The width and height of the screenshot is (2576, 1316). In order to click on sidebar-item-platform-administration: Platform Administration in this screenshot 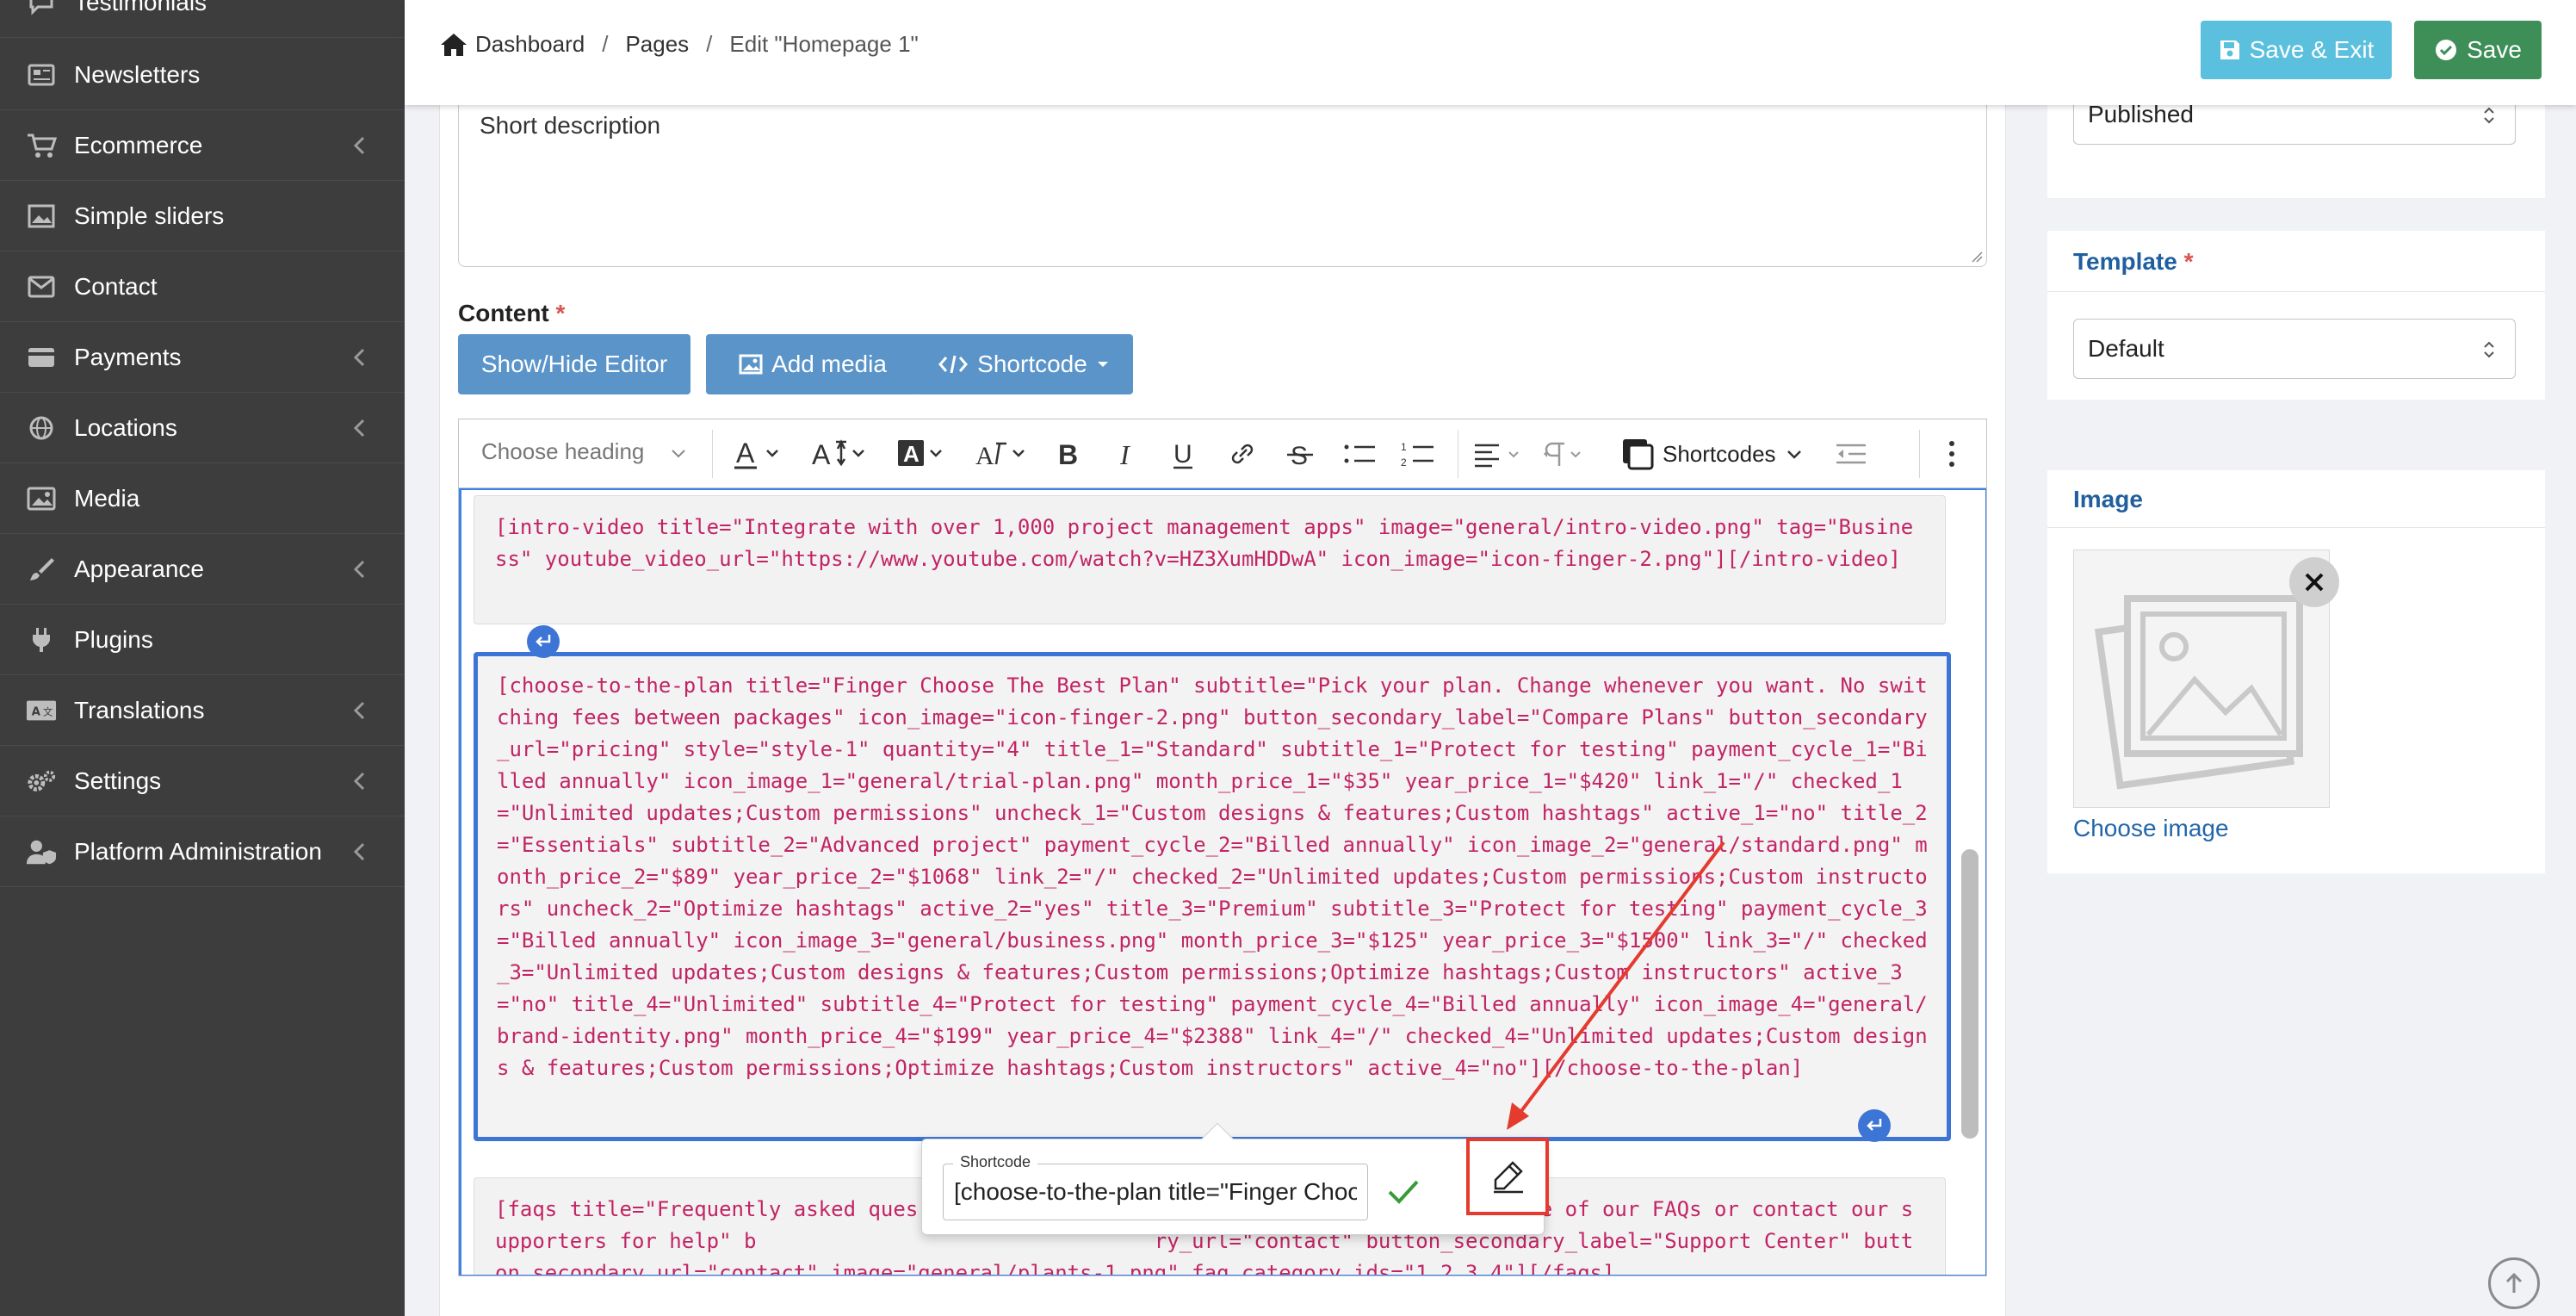, I will do `click(202, 851)`.